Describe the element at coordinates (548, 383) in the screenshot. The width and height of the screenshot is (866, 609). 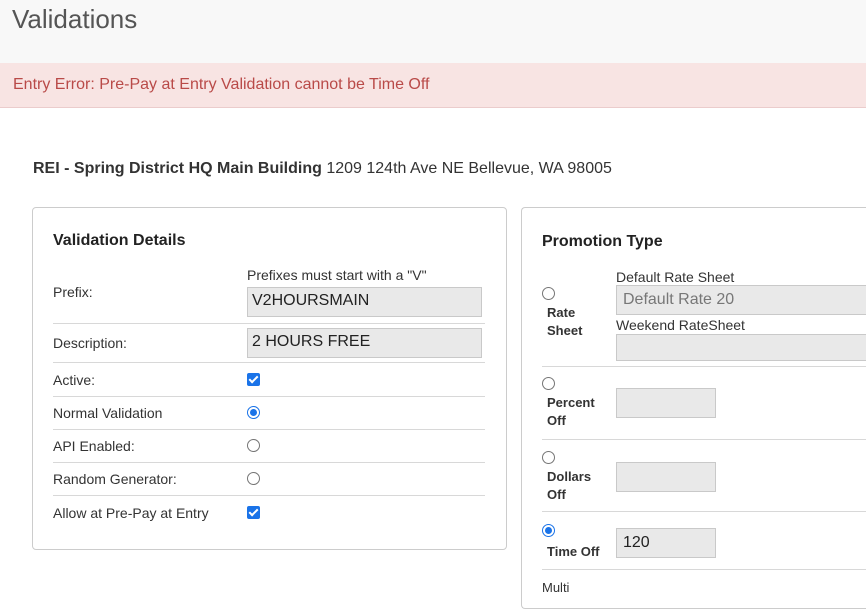
I see `percent-off-radio` at that location.